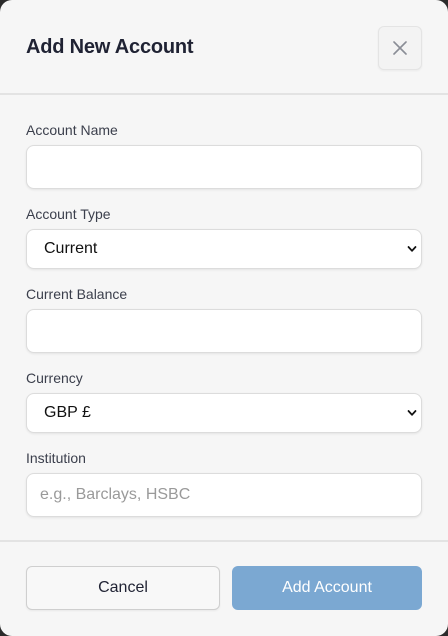  Describe the element at coordinates (224, 495) in the screenshot. I see `institution-input` at that location.